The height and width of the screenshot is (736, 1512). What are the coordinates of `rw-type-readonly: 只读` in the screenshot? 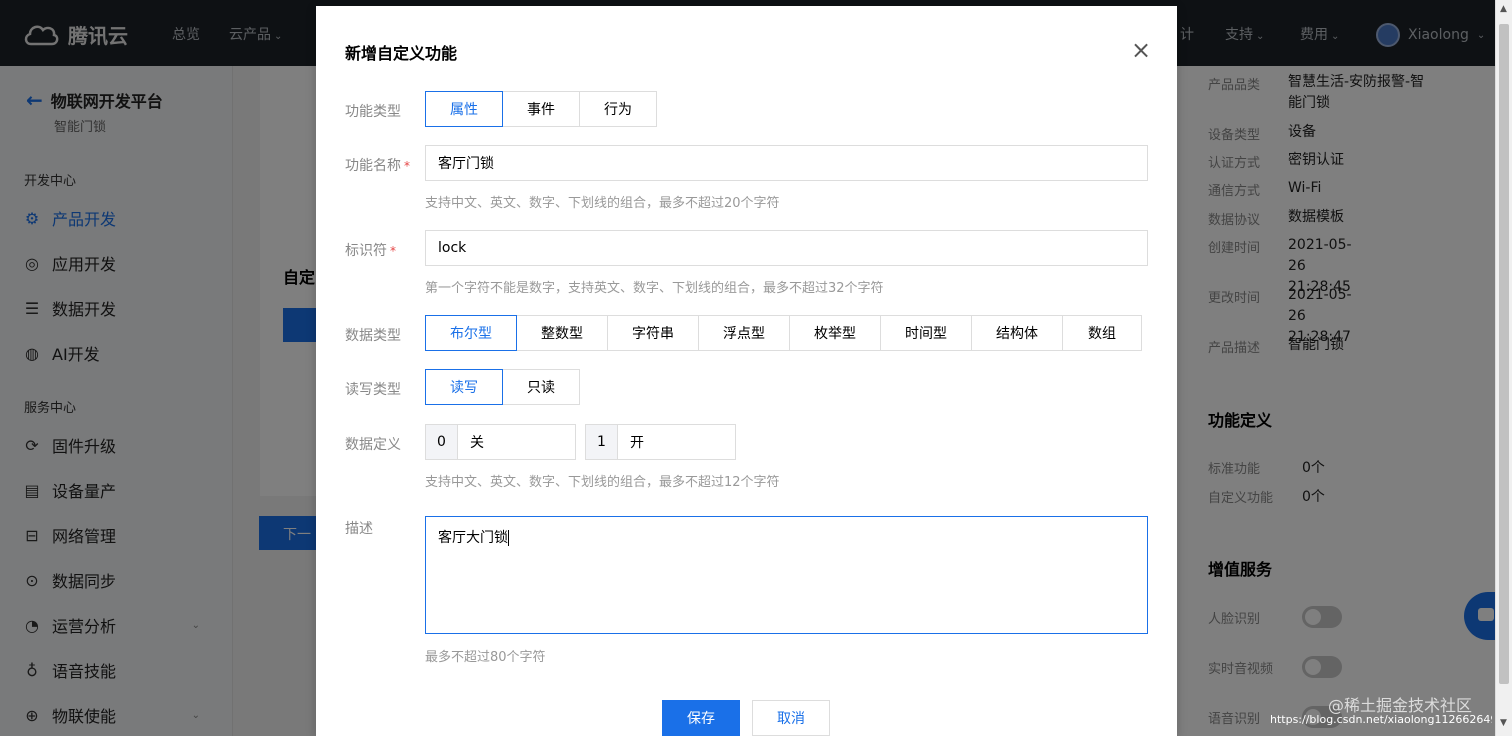 It's located at (541, 387).